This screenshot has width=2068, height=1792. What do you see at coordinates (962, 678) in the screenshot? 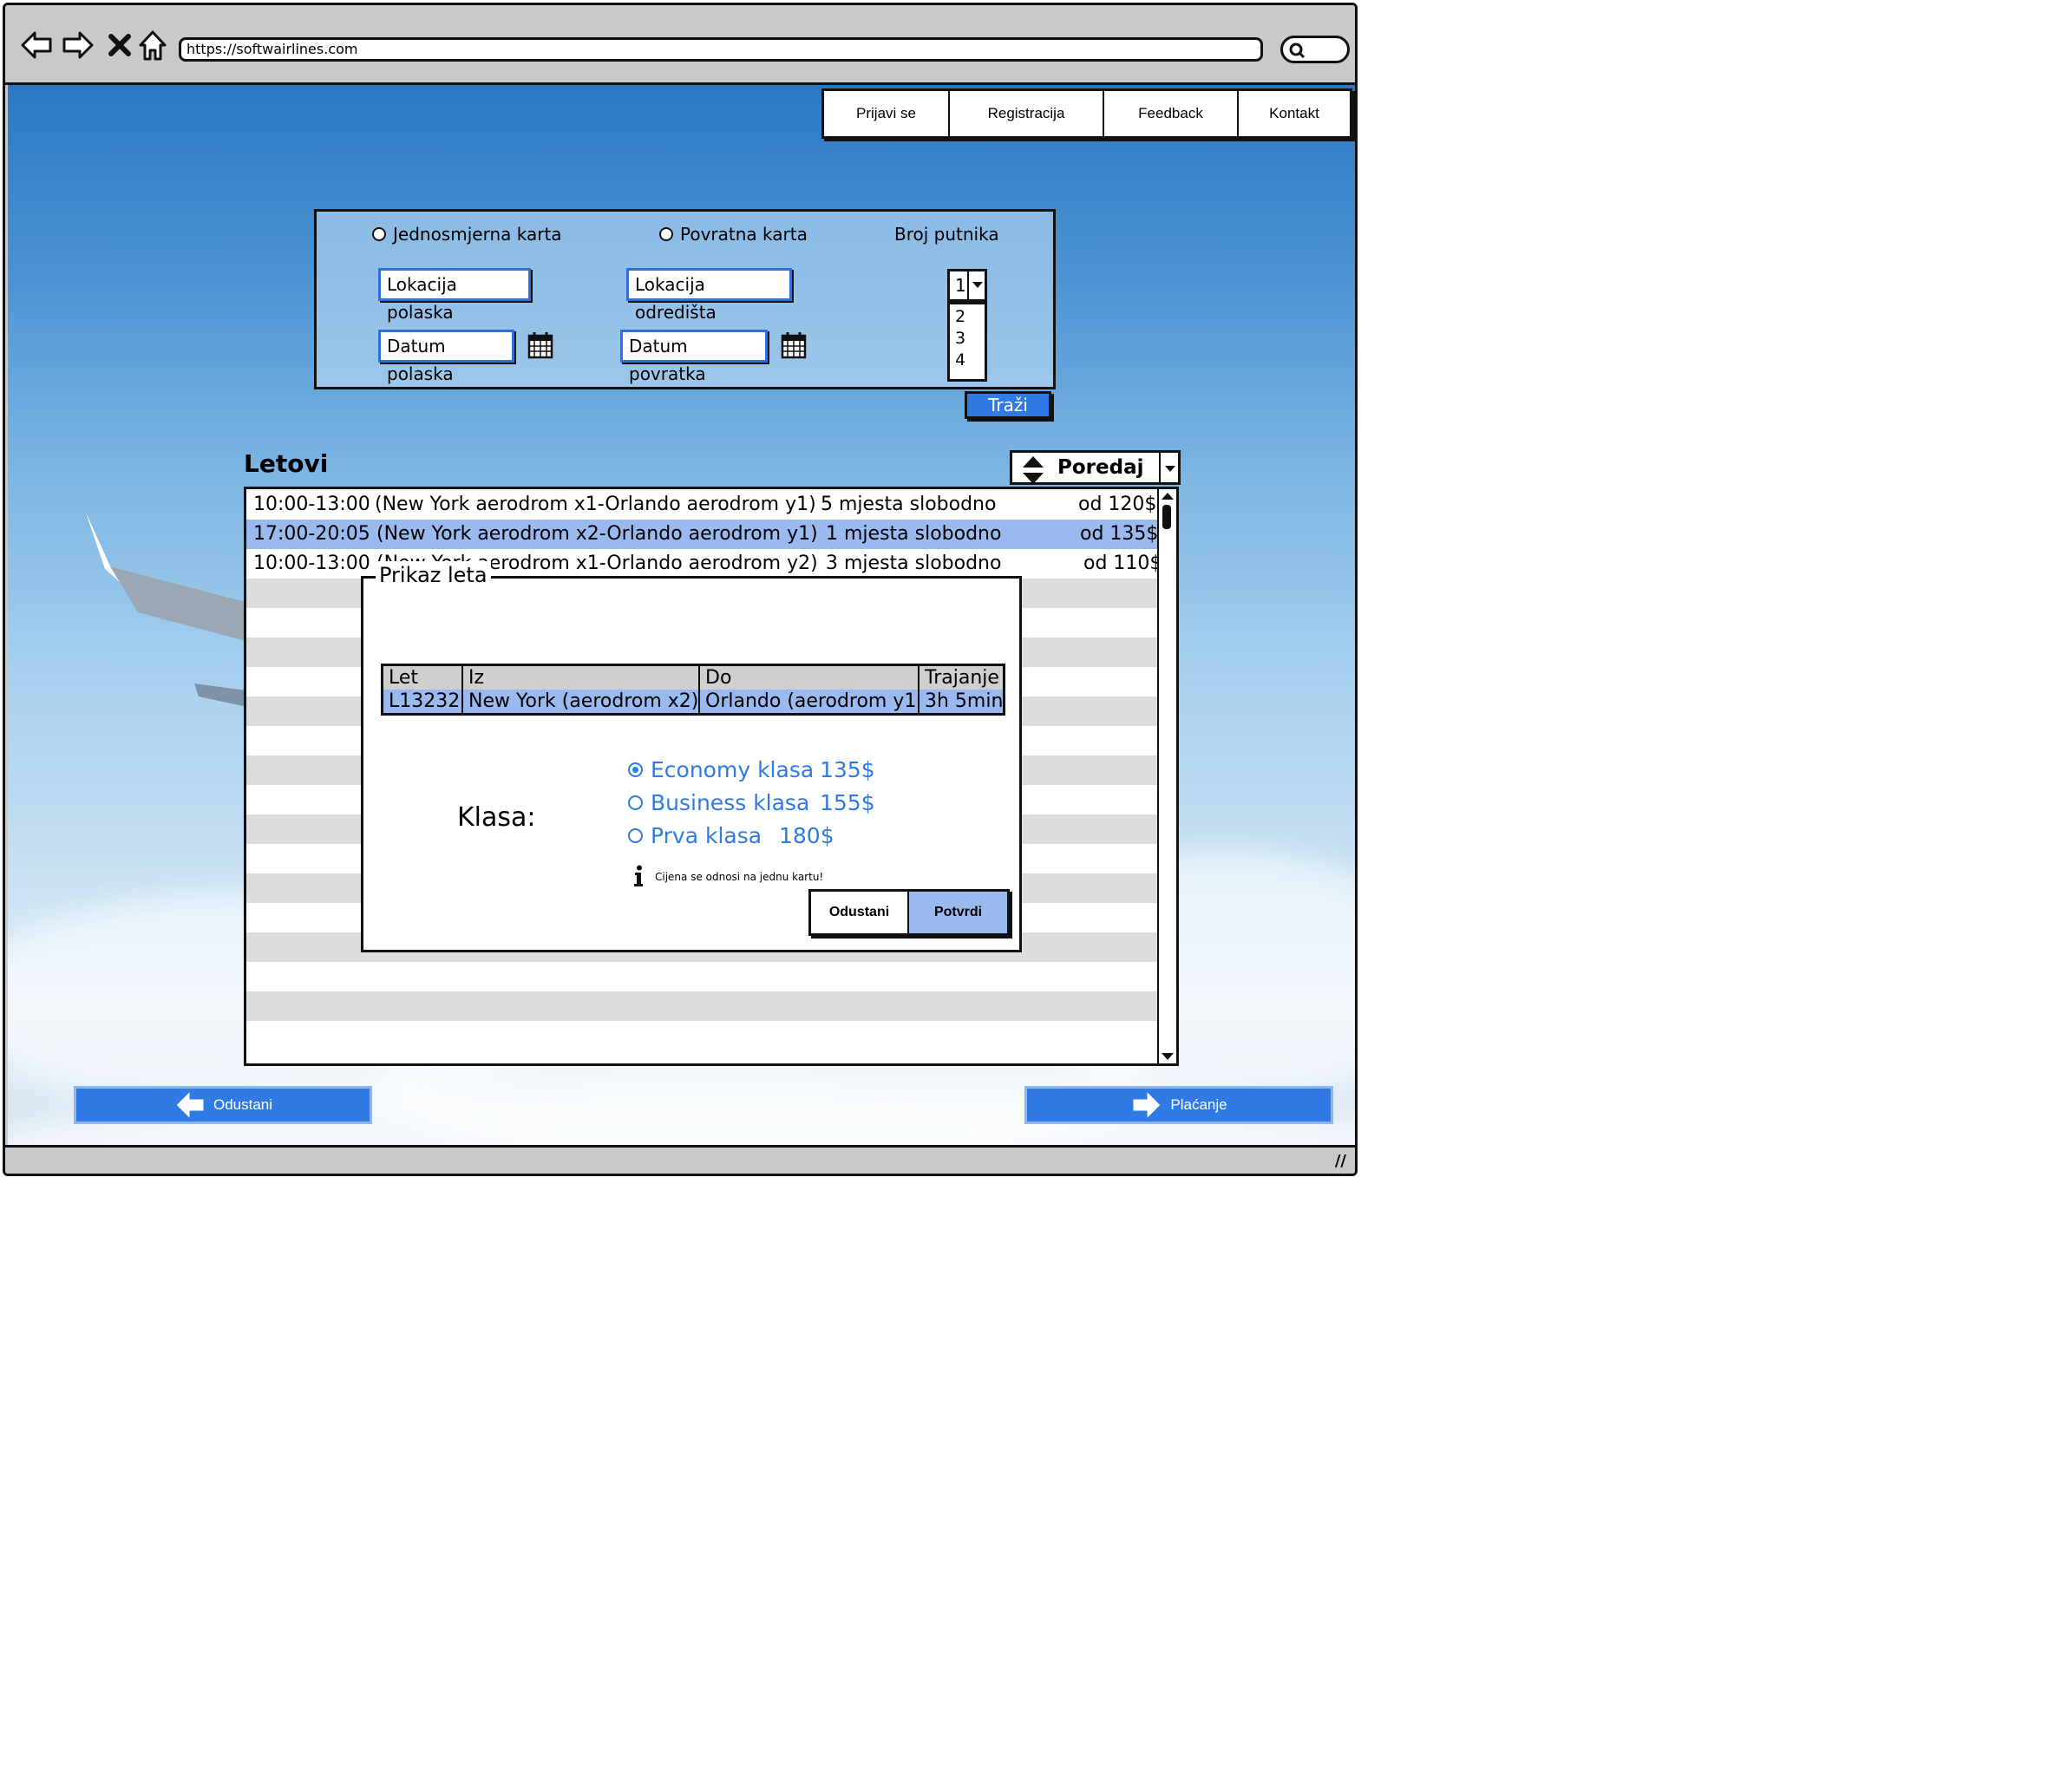
I see `table-header: Trajanje` at bounding box center [962, 678].